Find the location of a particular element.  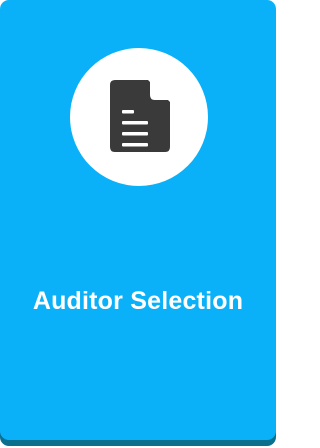

document-icon is located at coordinates (140, 116).